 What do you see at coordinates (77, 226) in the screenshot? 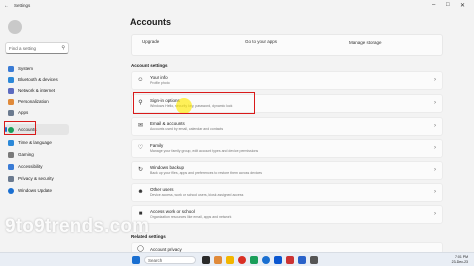
I see `watermark: 9to9trends.com` at bounding box center [77, 226].